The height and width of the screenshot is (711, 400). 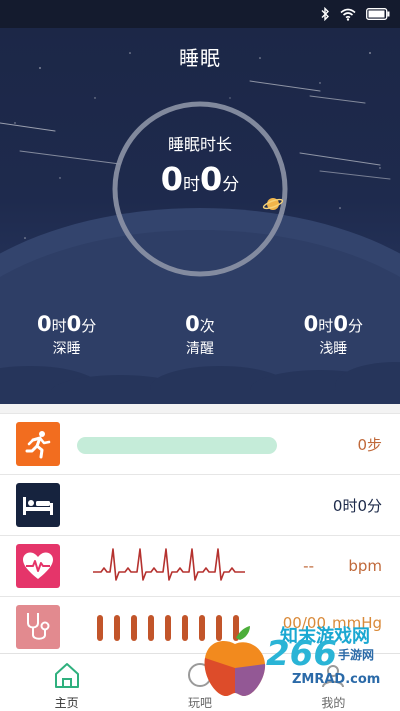 What do you see at coordinates (356, 655) in the screenshot?
I see `watermark-line2: 手游网` at bounding box center [356, 655].